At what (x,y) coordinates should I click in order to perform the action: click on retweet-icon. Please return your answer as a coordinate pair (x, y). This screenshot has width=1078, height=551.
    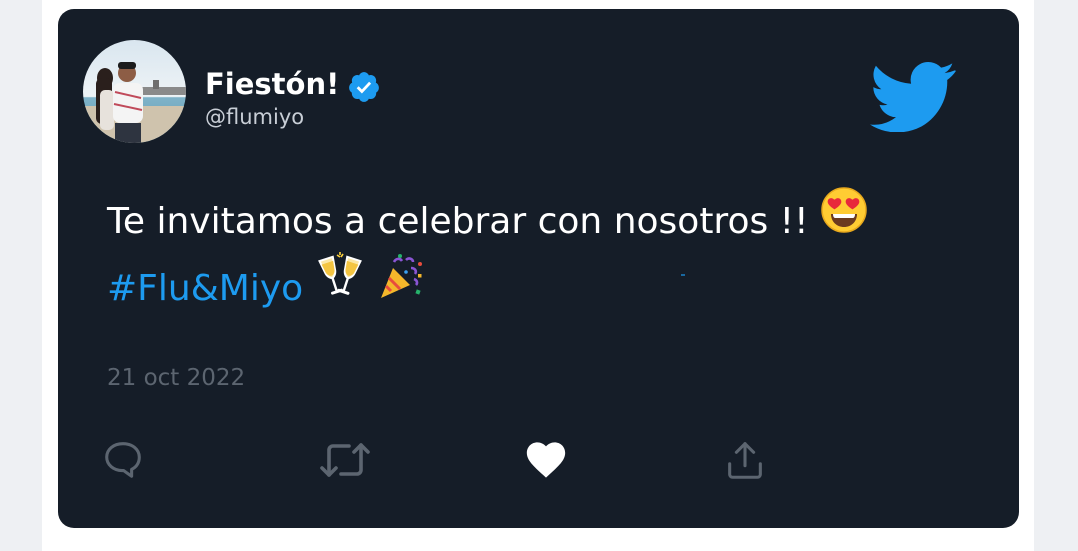
    Looking at the image, I should click on (345, 460).